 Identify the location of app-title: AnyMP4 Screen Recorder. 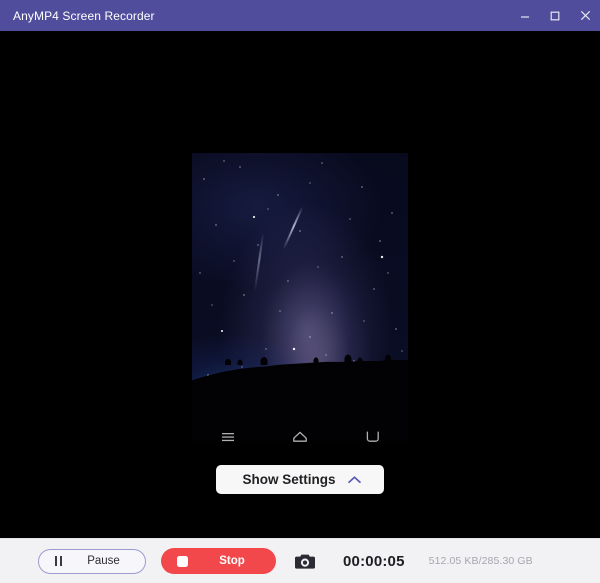
(84, 15).